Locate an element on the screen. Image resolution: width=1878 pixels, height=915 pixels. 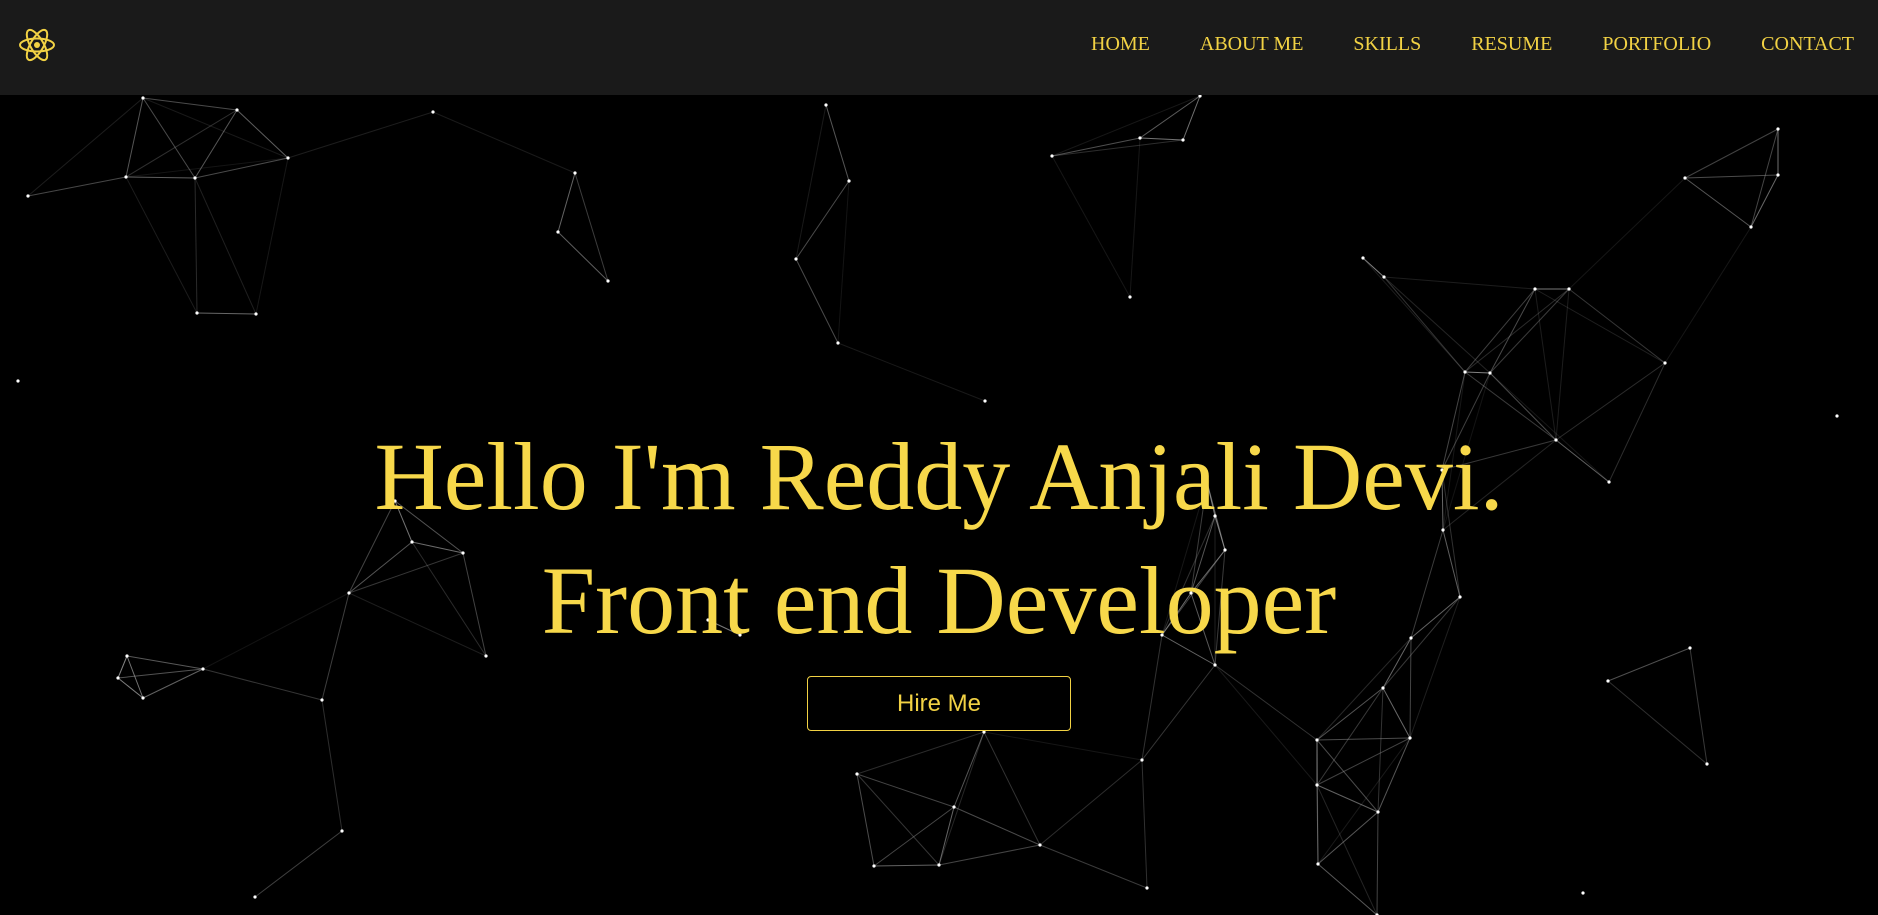
nav-resume: RESUME is located at coordinates (1511, 44).